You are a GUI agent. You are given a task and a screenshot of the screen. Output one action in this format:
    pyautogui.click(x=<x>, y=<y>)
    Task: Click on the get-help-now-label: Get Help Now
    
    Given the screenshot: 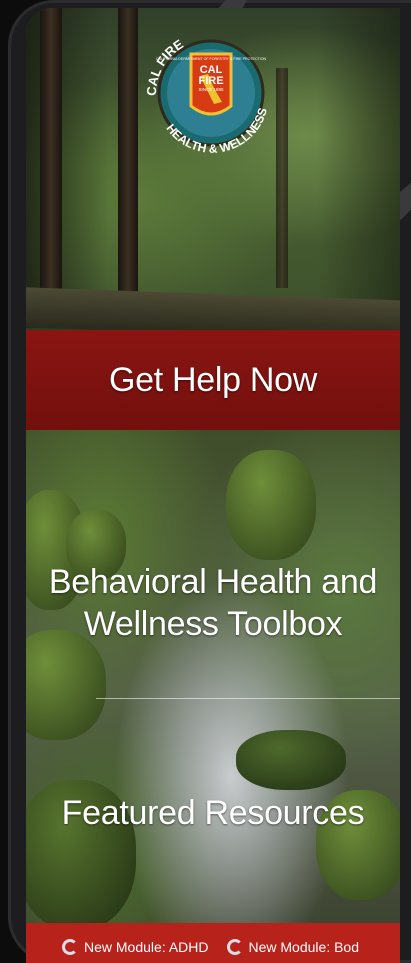 What is the action you would take?
    pyautogui.click(x=213, y=379)
    